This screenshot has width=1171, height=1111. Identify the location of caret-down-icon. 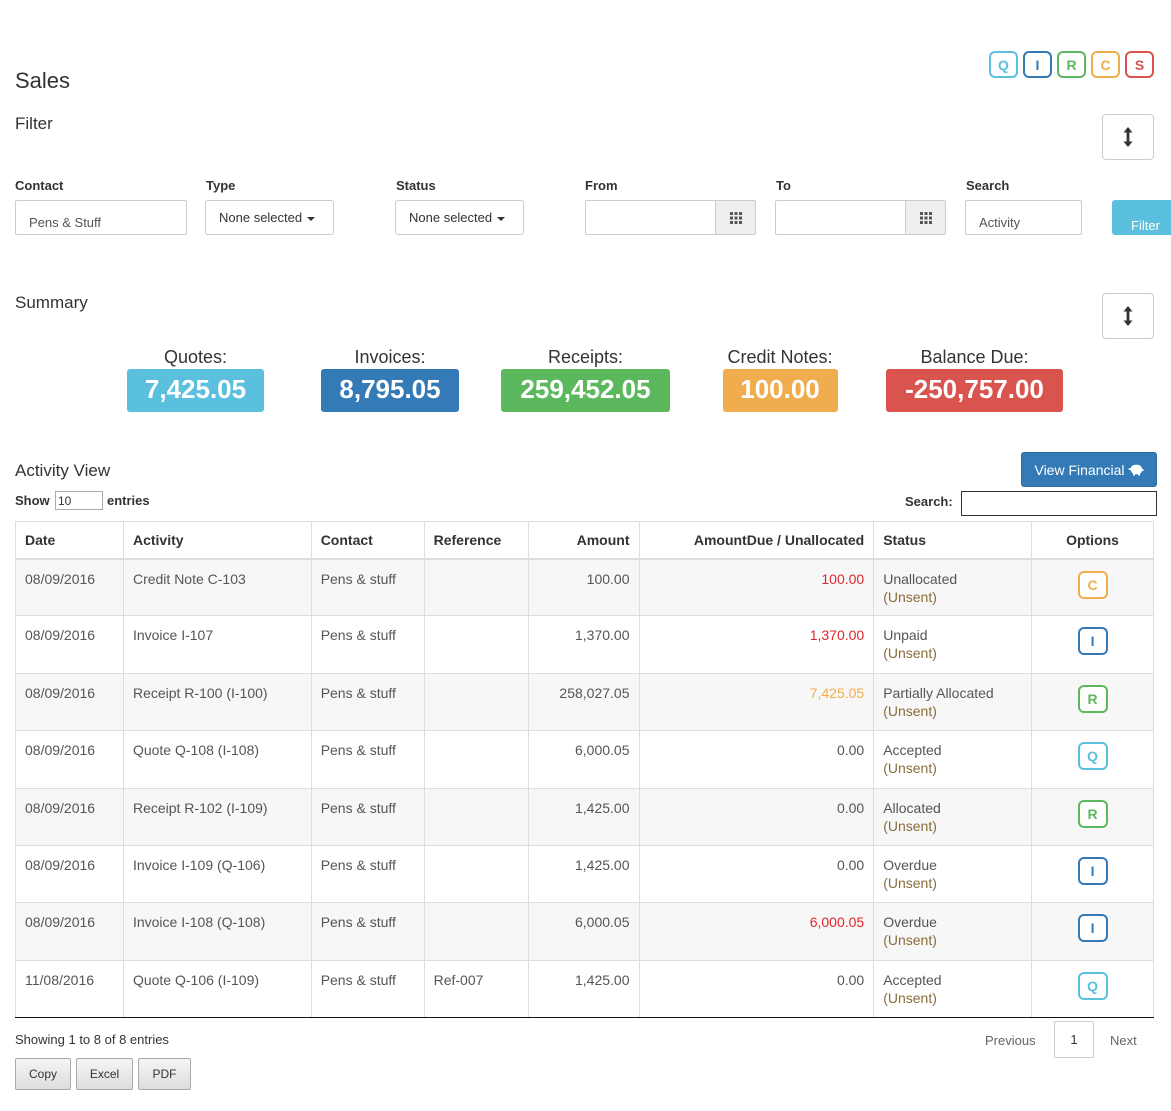
(501, 218).